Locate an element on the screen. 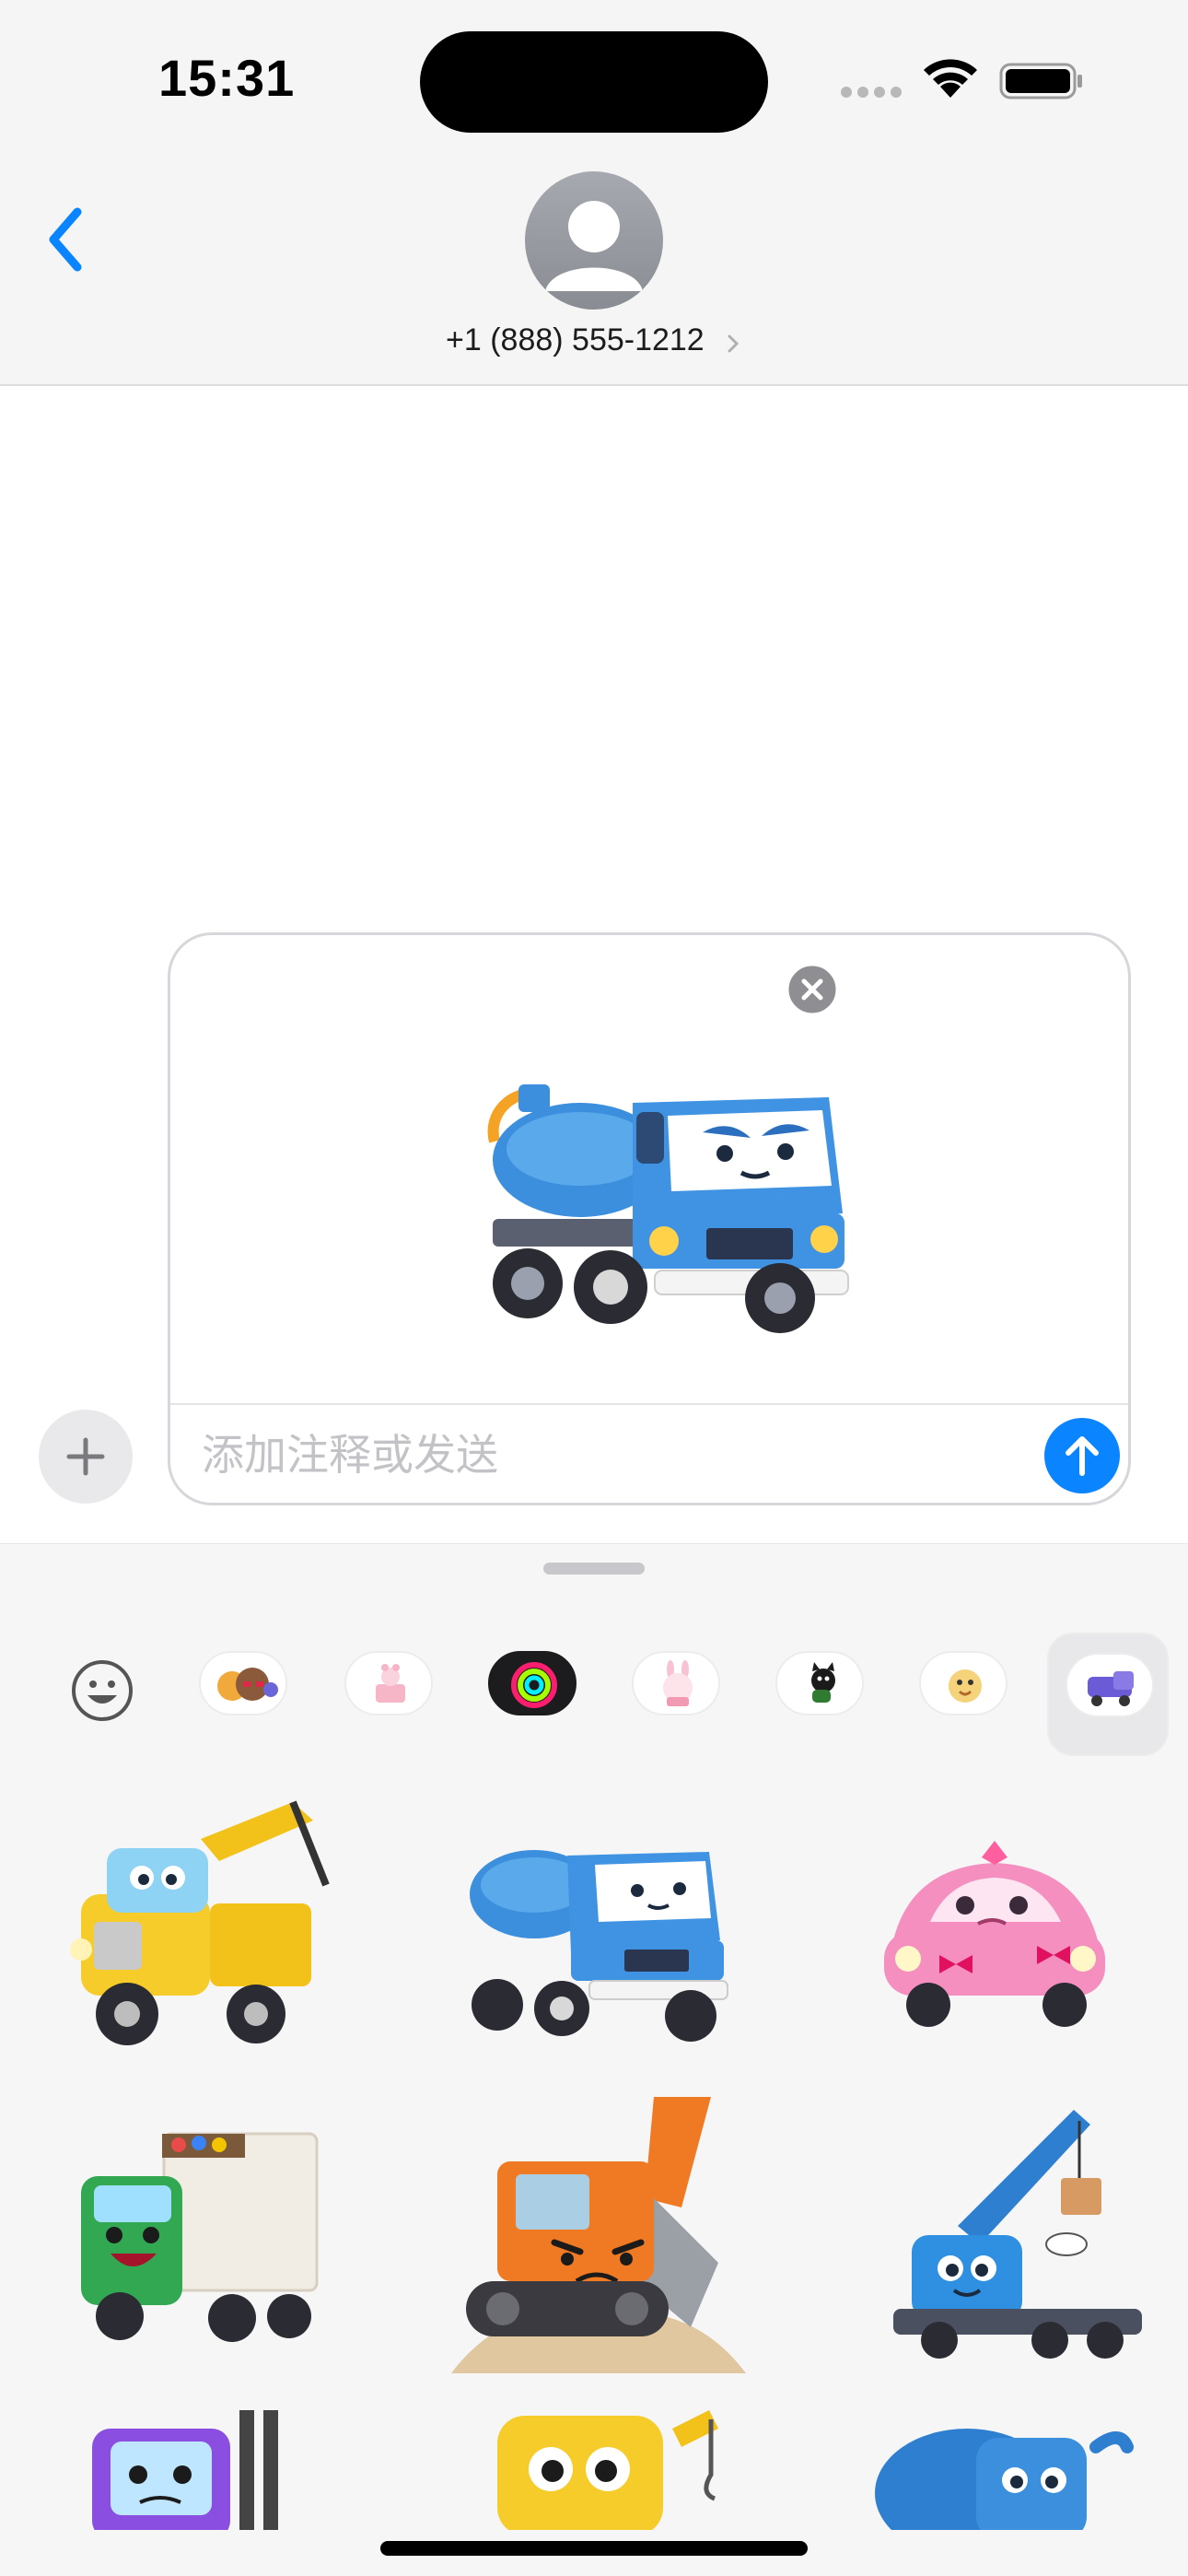 The width and height of the screenshot is (1188, 2576). compose-divider is located at coordinates (649, 1404).